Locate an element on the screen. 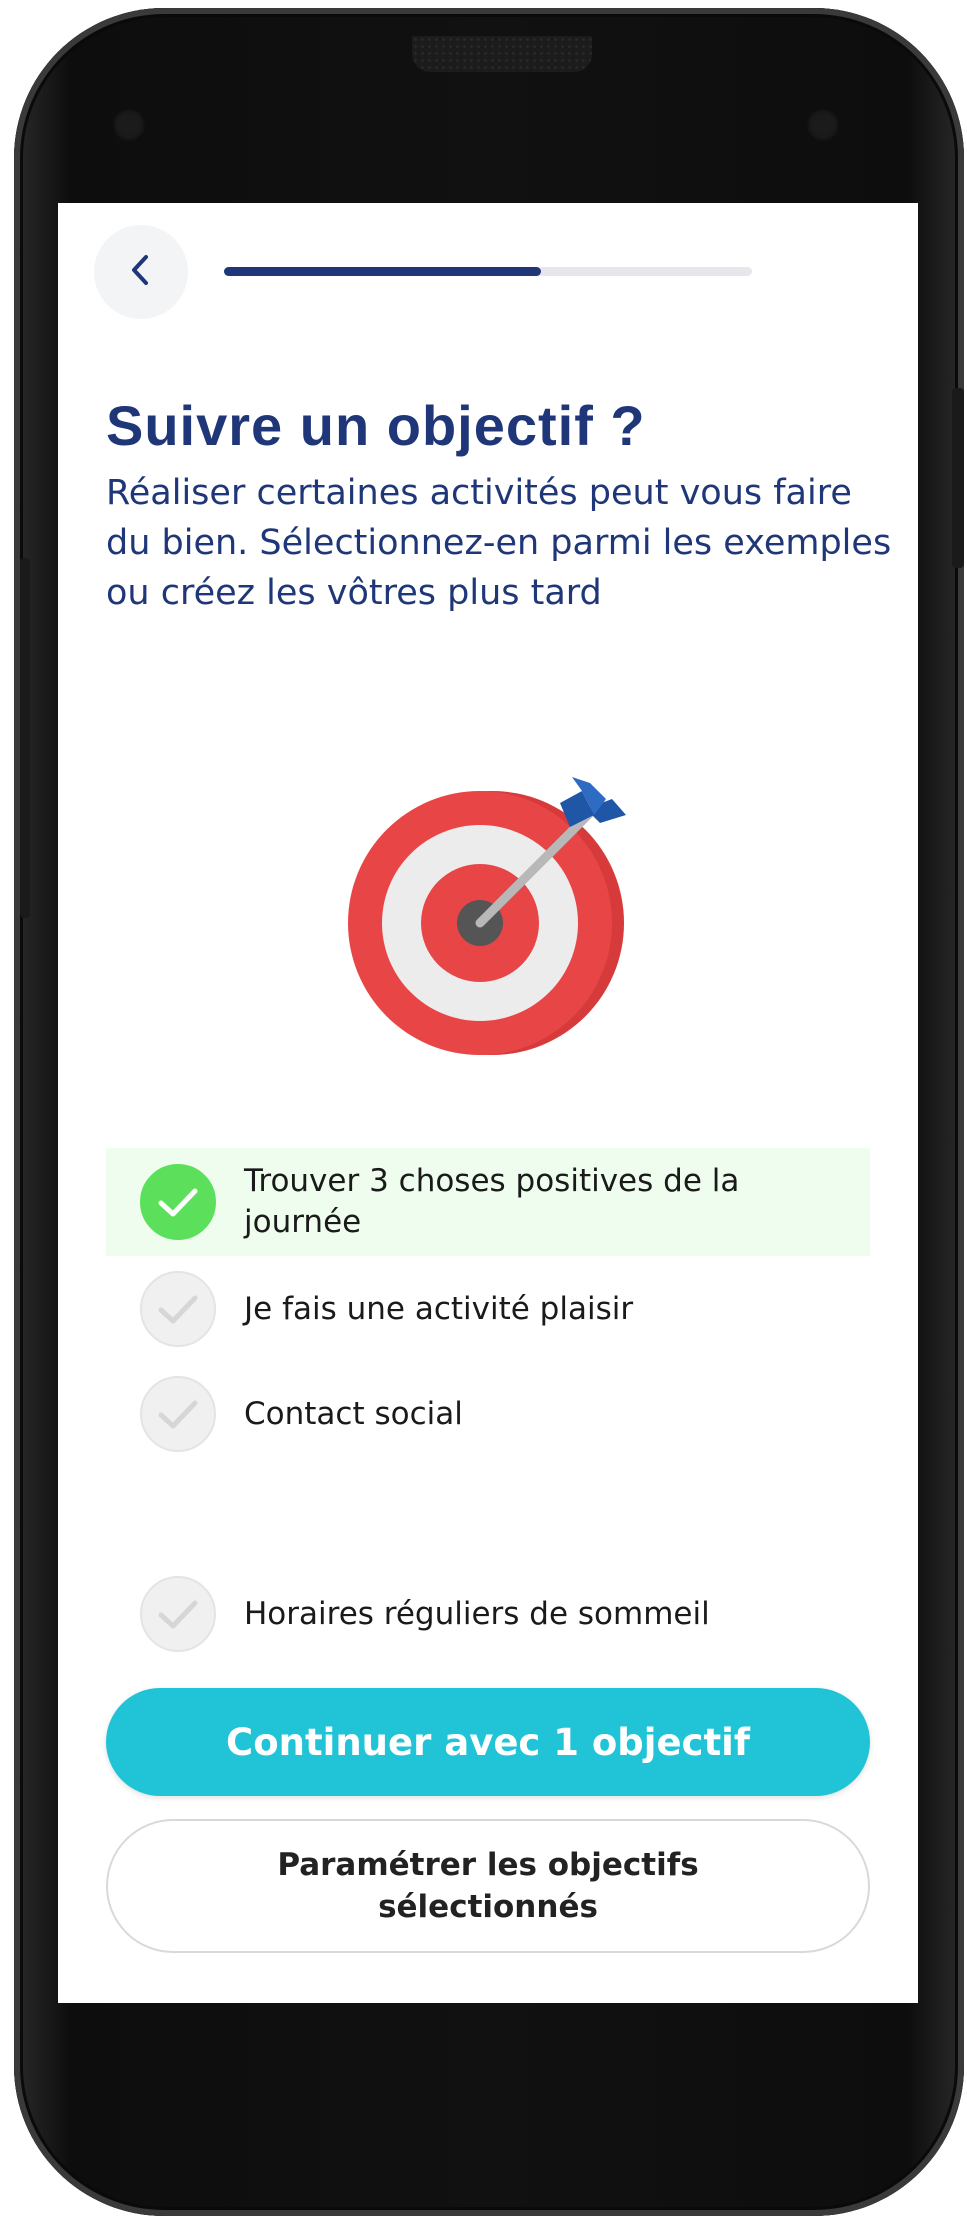  goal-item: Trouver 3 choses positives de la journée is located at coordinates (488, 1202).